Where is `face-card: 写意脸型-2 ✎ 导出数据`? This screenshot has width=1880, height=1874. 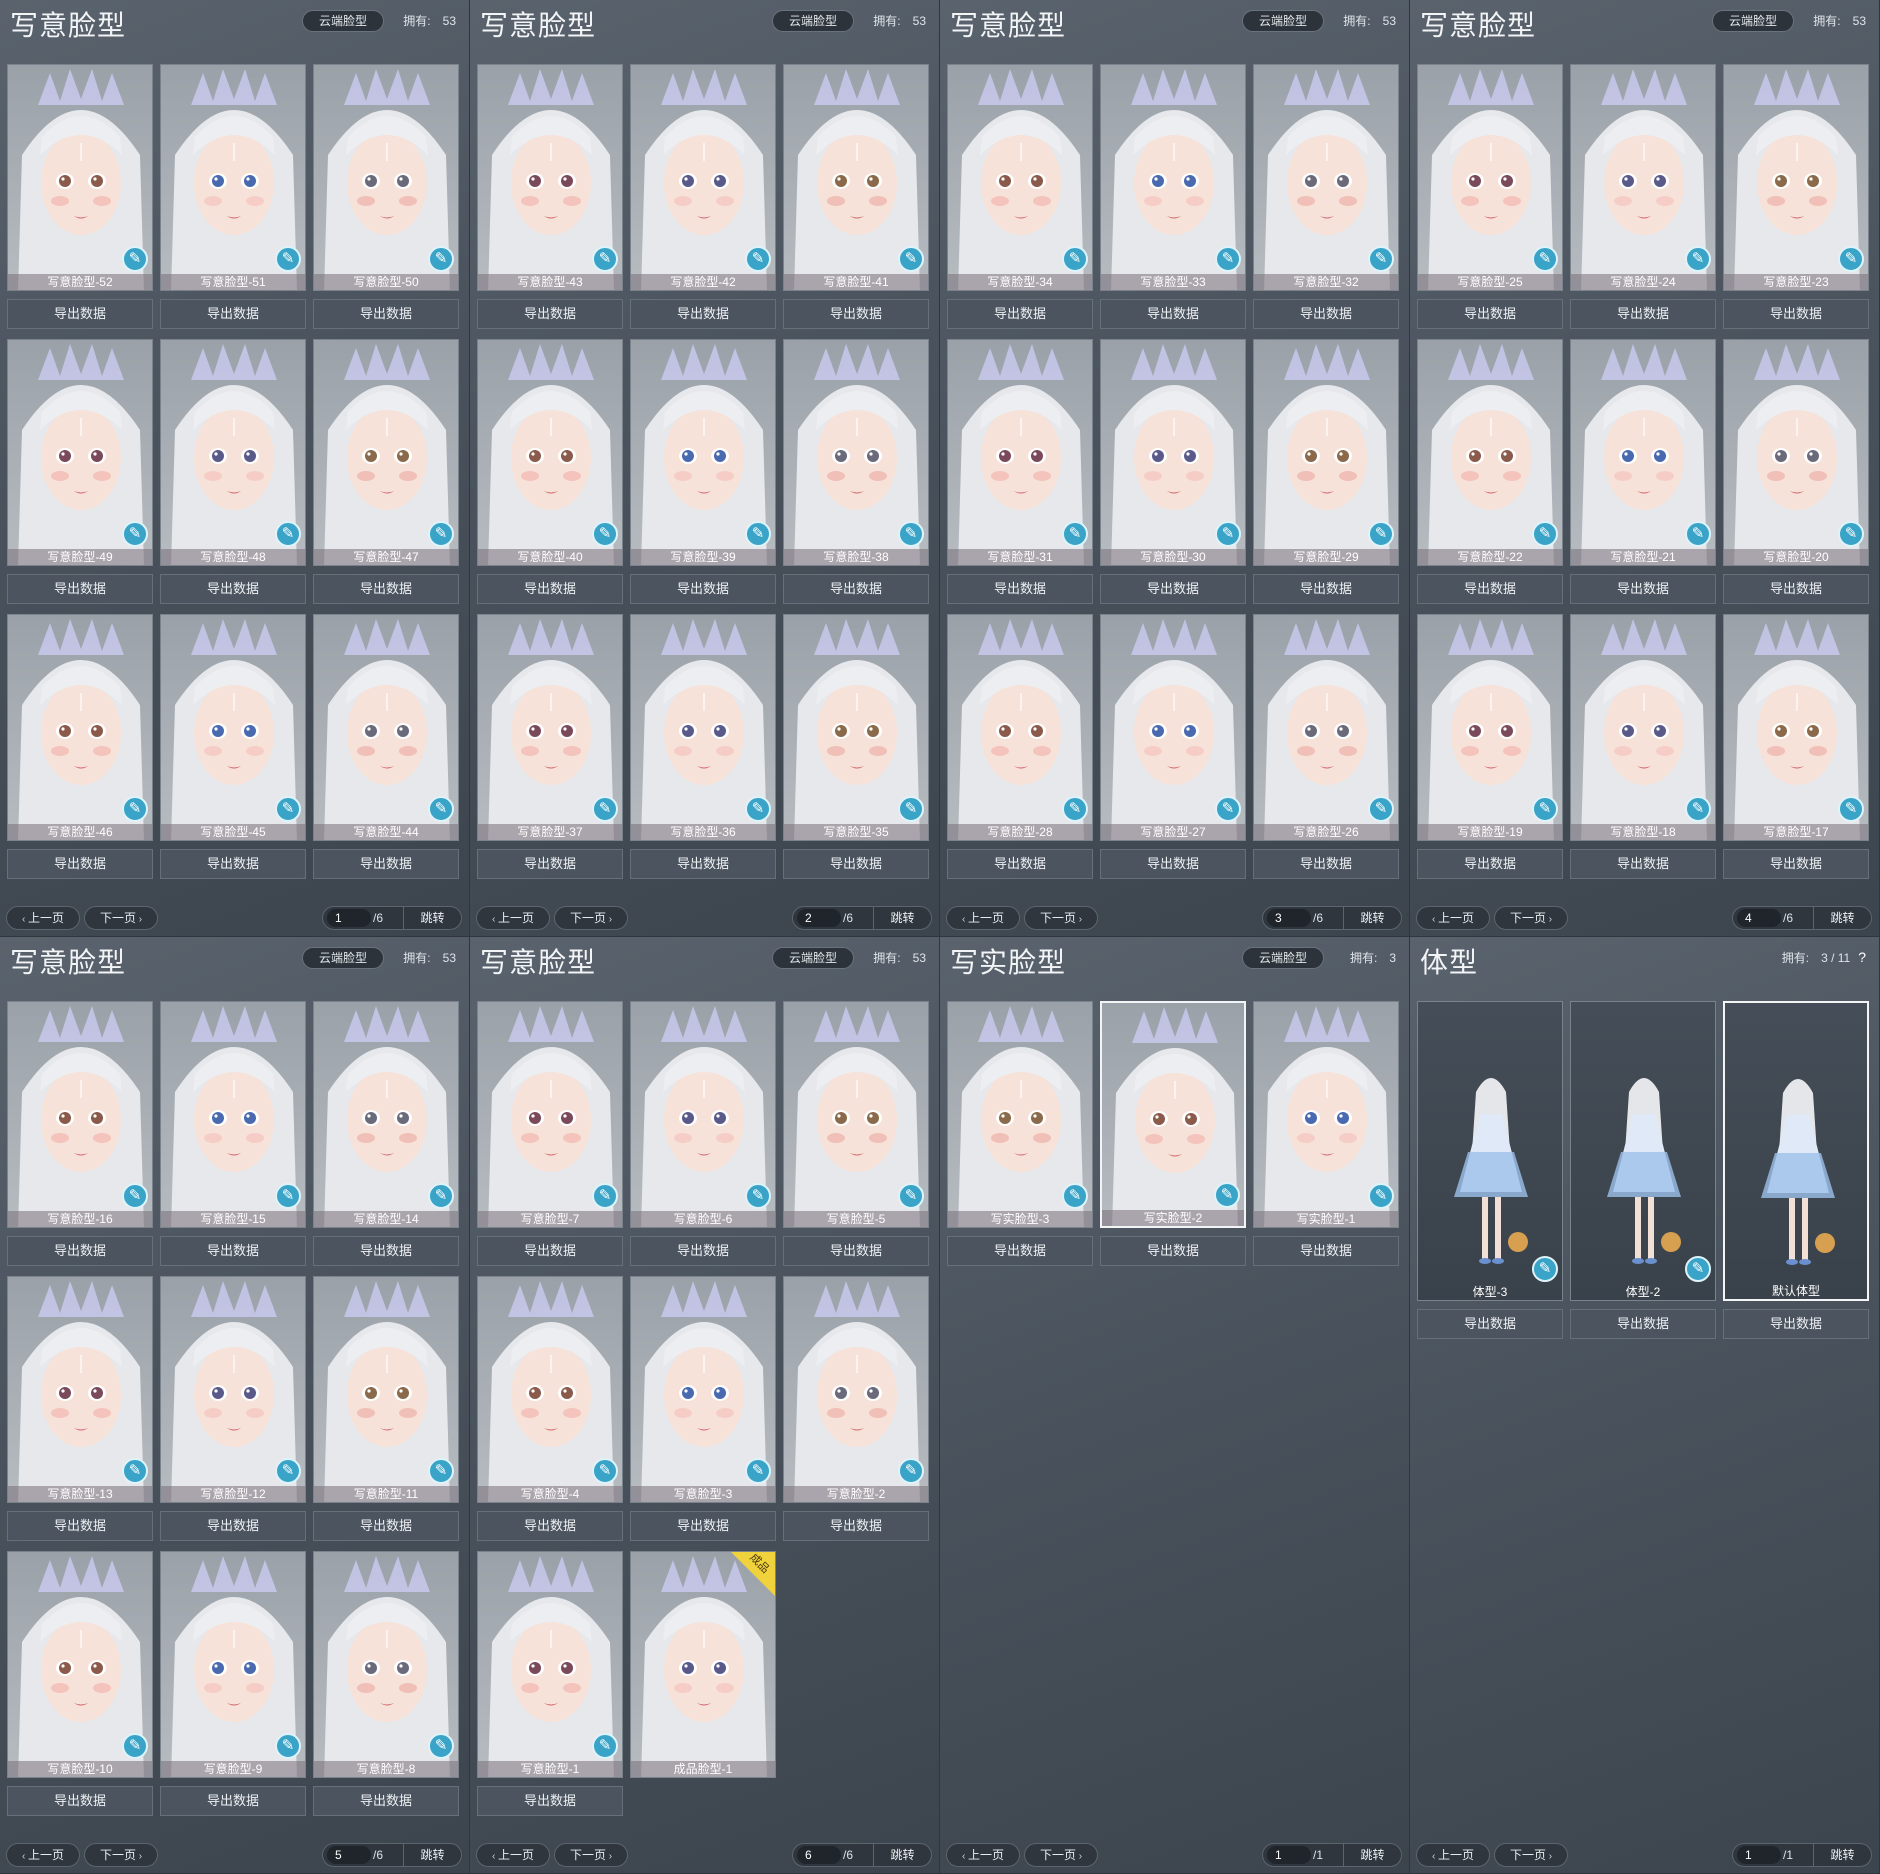 face-card: 写意脸型-2 ✎ 导出数据 is located at coordinates (856, 1408).